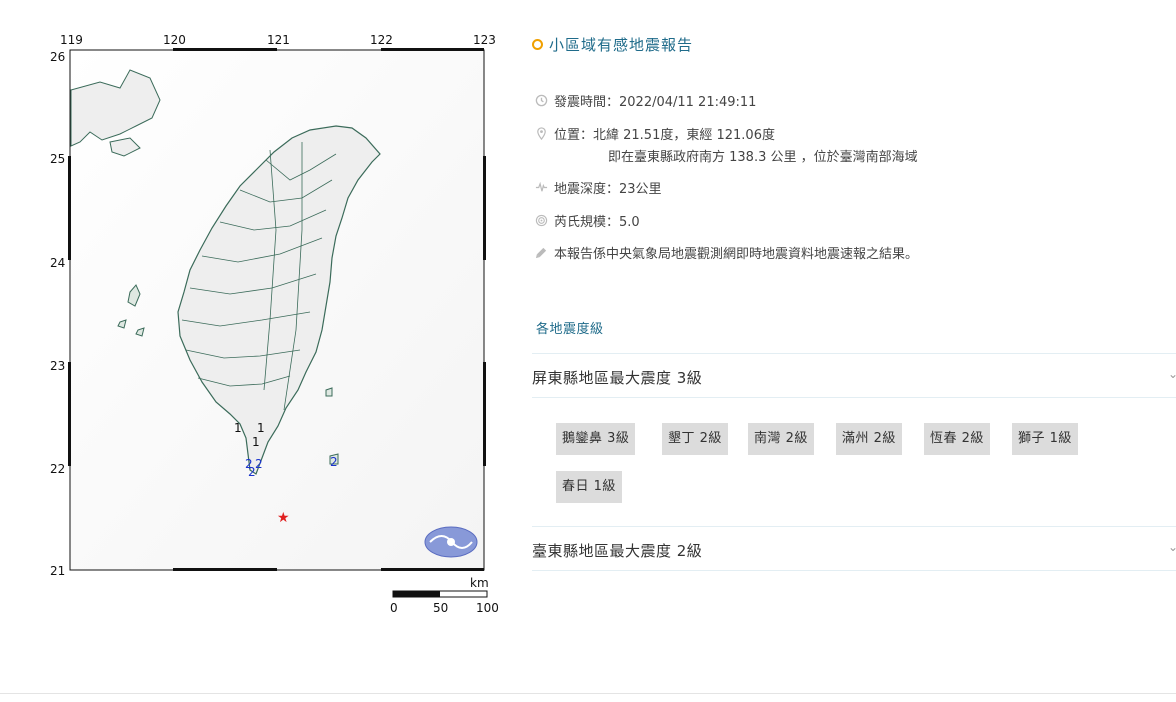  I want to click on note-row: 本報告係中央氣象局地震觀測網即時地震資料地震速報之結果。, so click(726, 255).